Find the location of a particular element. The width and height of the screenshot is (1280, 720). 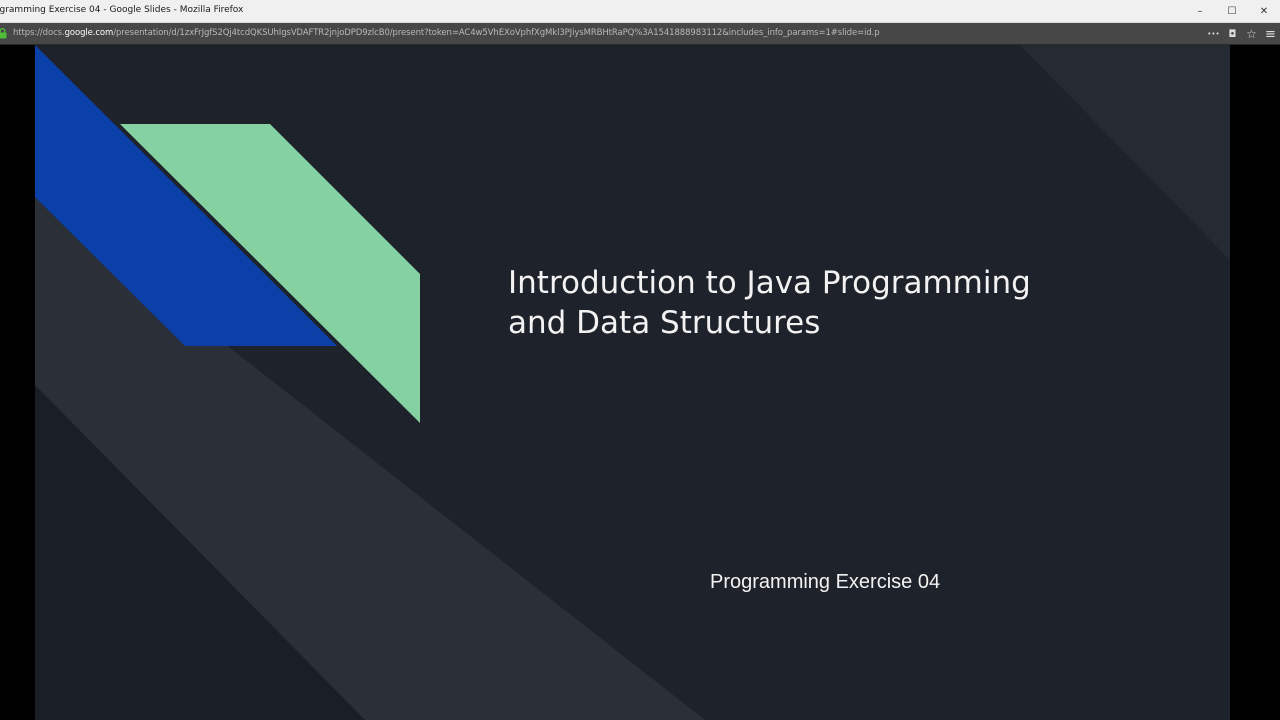

page-actions-icon: ••• is located at coordinates (1213, 34).